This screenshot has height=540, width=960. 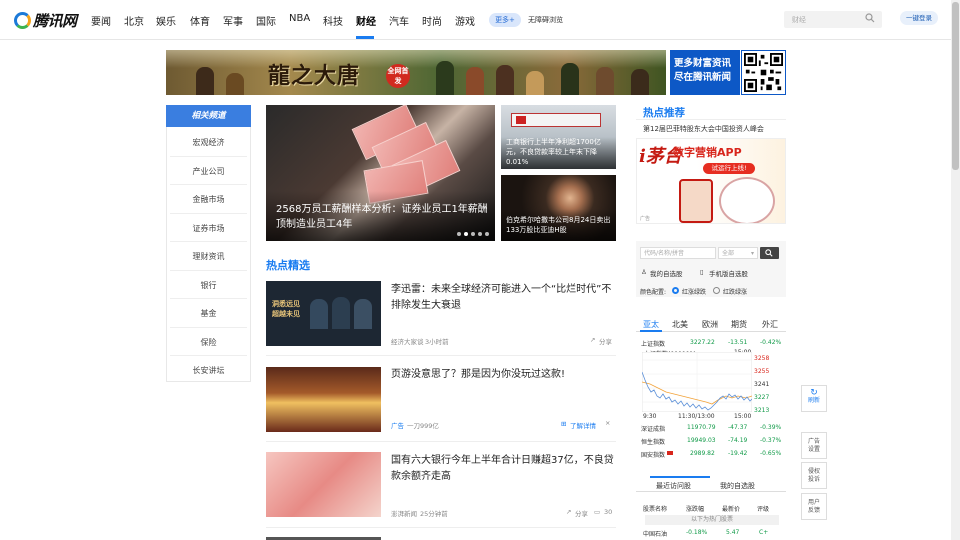 What do you see at coordinates (813, 441) in the screenshot?
I see `ad-settings-label-1: 广告` at bounding box center [813, 441].